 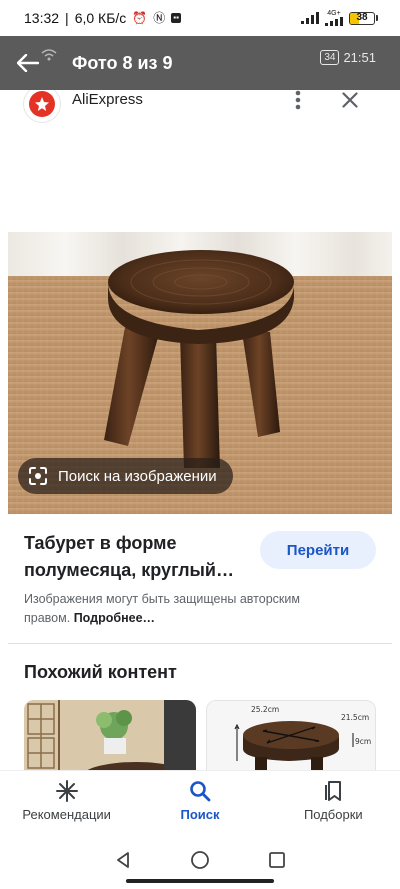 I want to click on source-name: AliExpress, so click(x=107, y=99).